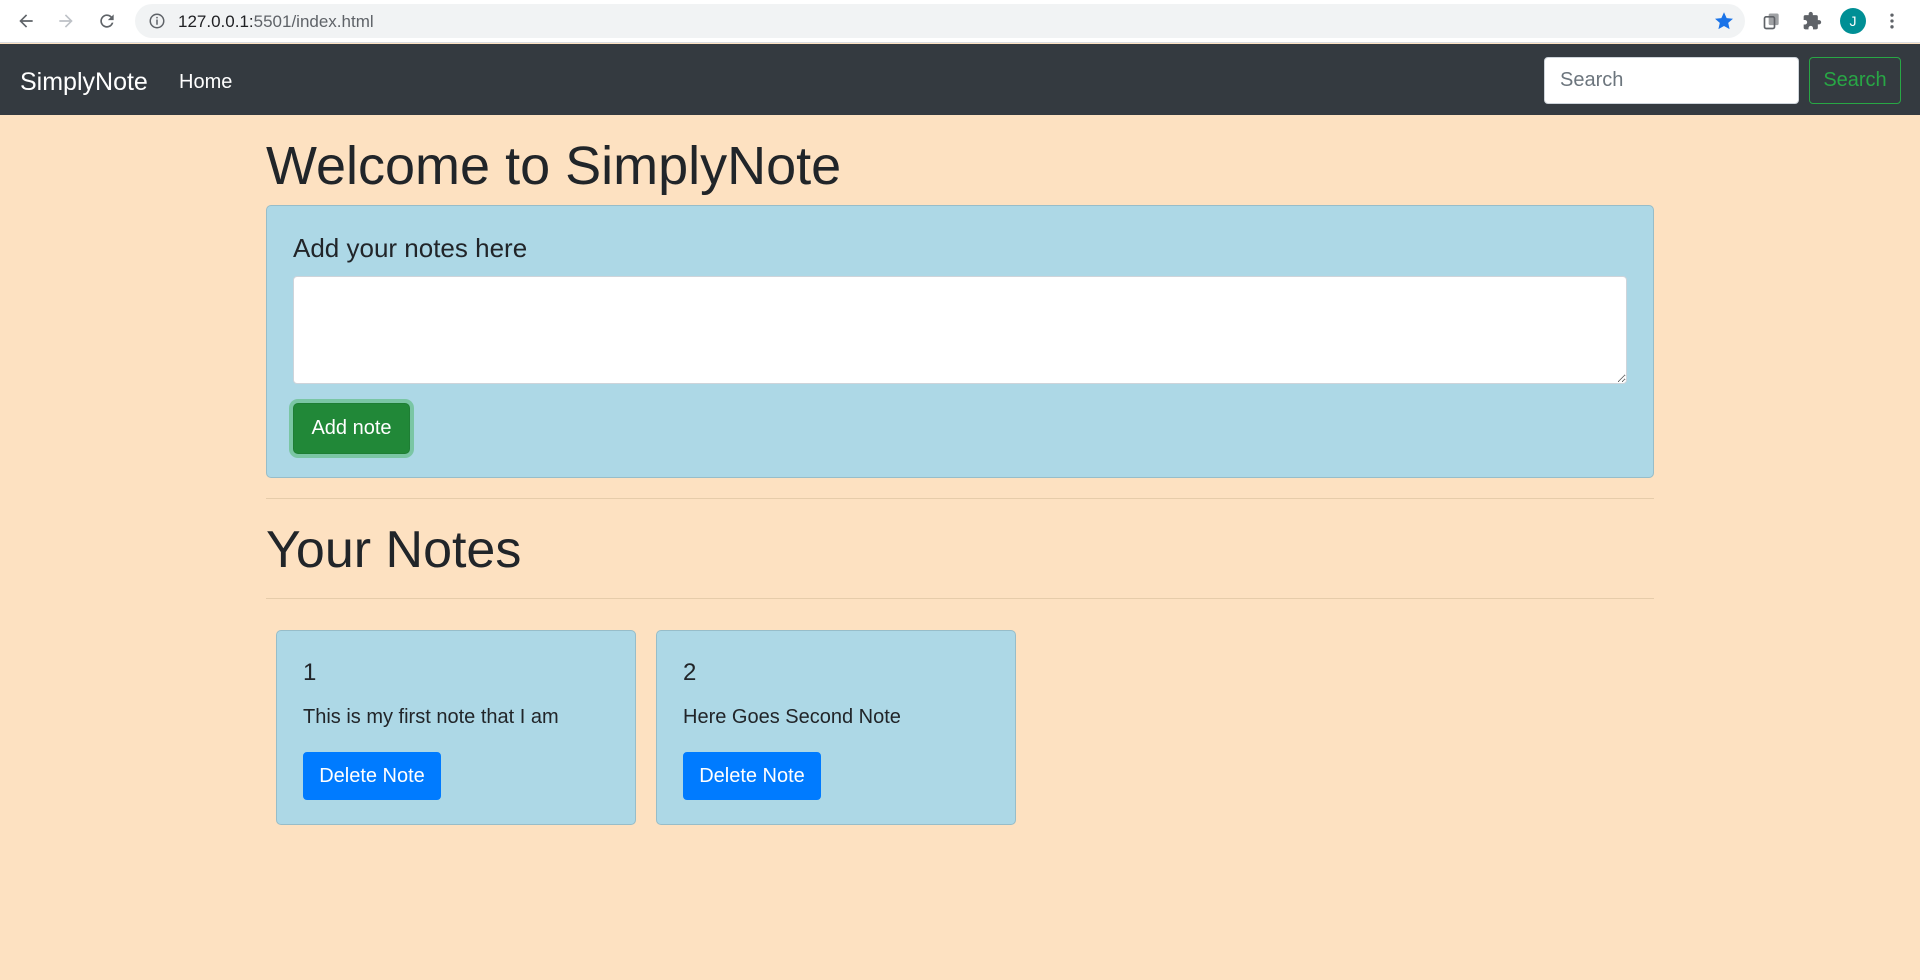 The image size is (1920, 980). I want to click on brand-link: SimplyNote, so click(84, 82).